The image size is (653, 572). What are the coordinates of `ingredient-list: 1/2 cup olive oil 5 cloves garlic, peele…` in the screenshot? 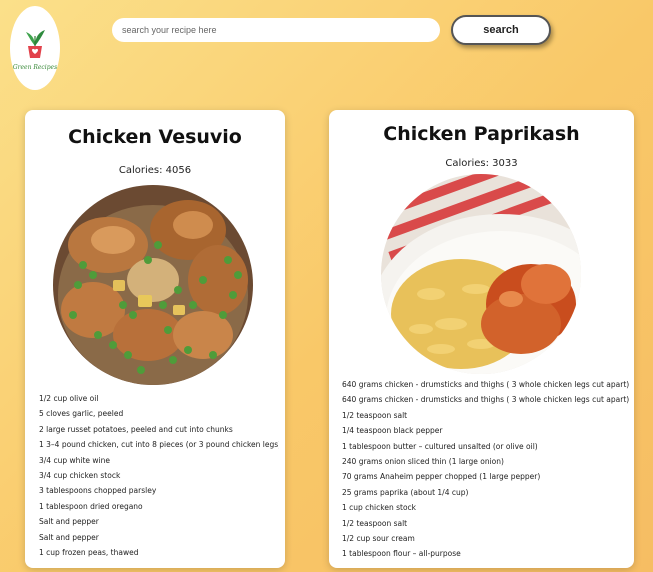 It's located at (159, 475).